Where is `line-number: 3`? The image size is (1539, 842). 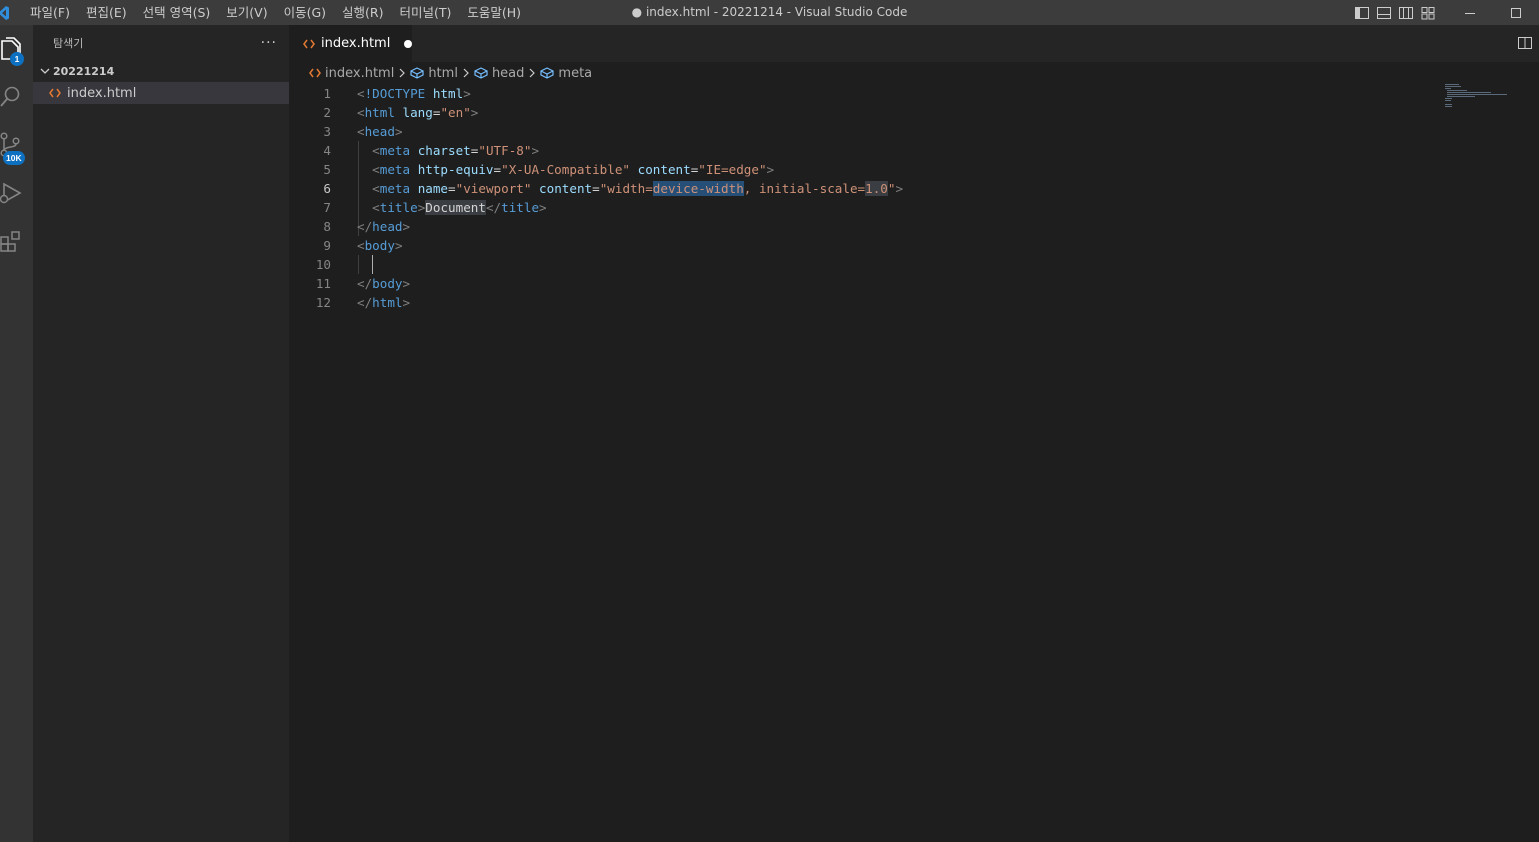 line-number: 3 is located at coordinates (327, 131).